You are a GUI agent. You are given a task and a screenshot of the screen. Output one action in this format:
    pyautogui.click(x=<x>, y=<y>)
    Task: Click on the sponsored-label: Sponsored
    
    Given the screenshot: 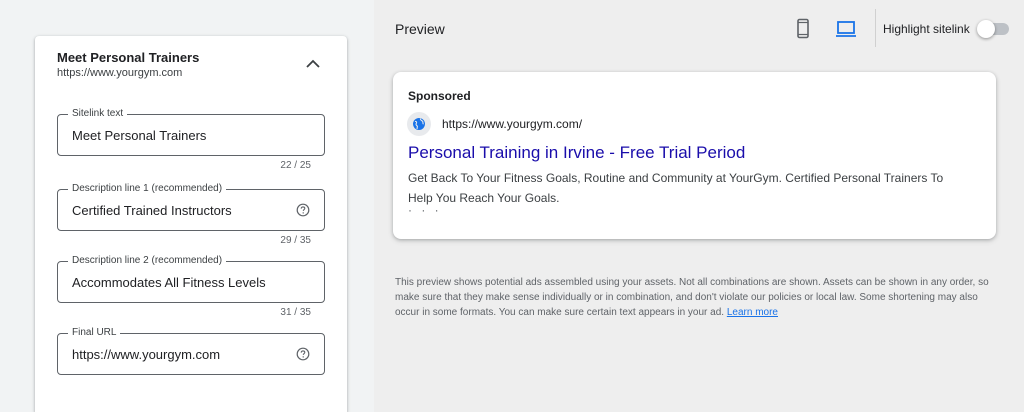 What is the action you would take?
    pyautogui.click(x=439, y=96)
    